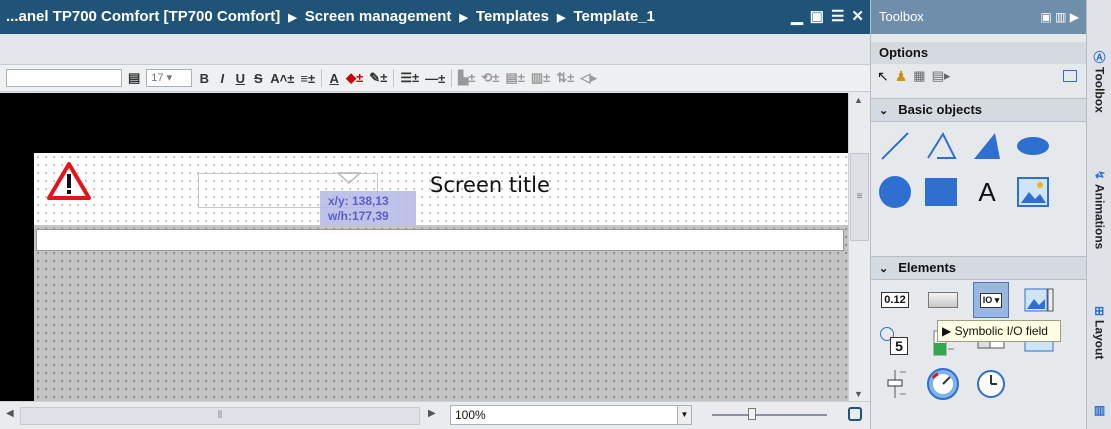 The height and width of the screenshot is (429, 1111). Describe the element at coordinates (964, 169) in the screenshot. I see `basic-objects-grid: A` at that location.